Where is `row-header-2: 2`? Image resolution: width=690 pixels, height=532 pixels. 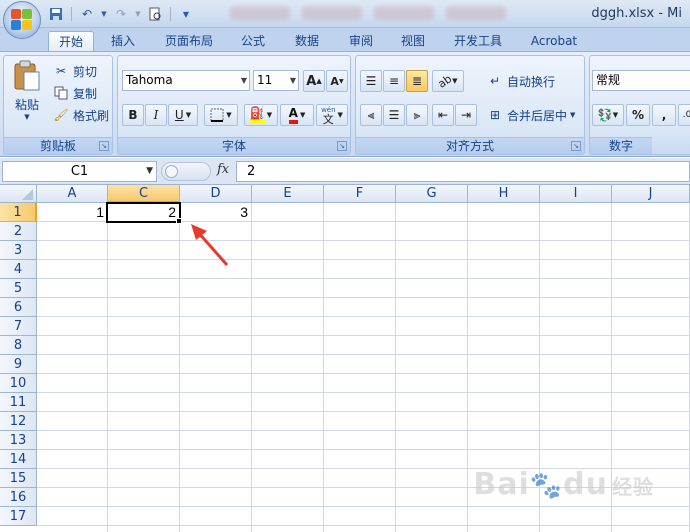
row-header-2: 2 is located at coordinates (18, 231).